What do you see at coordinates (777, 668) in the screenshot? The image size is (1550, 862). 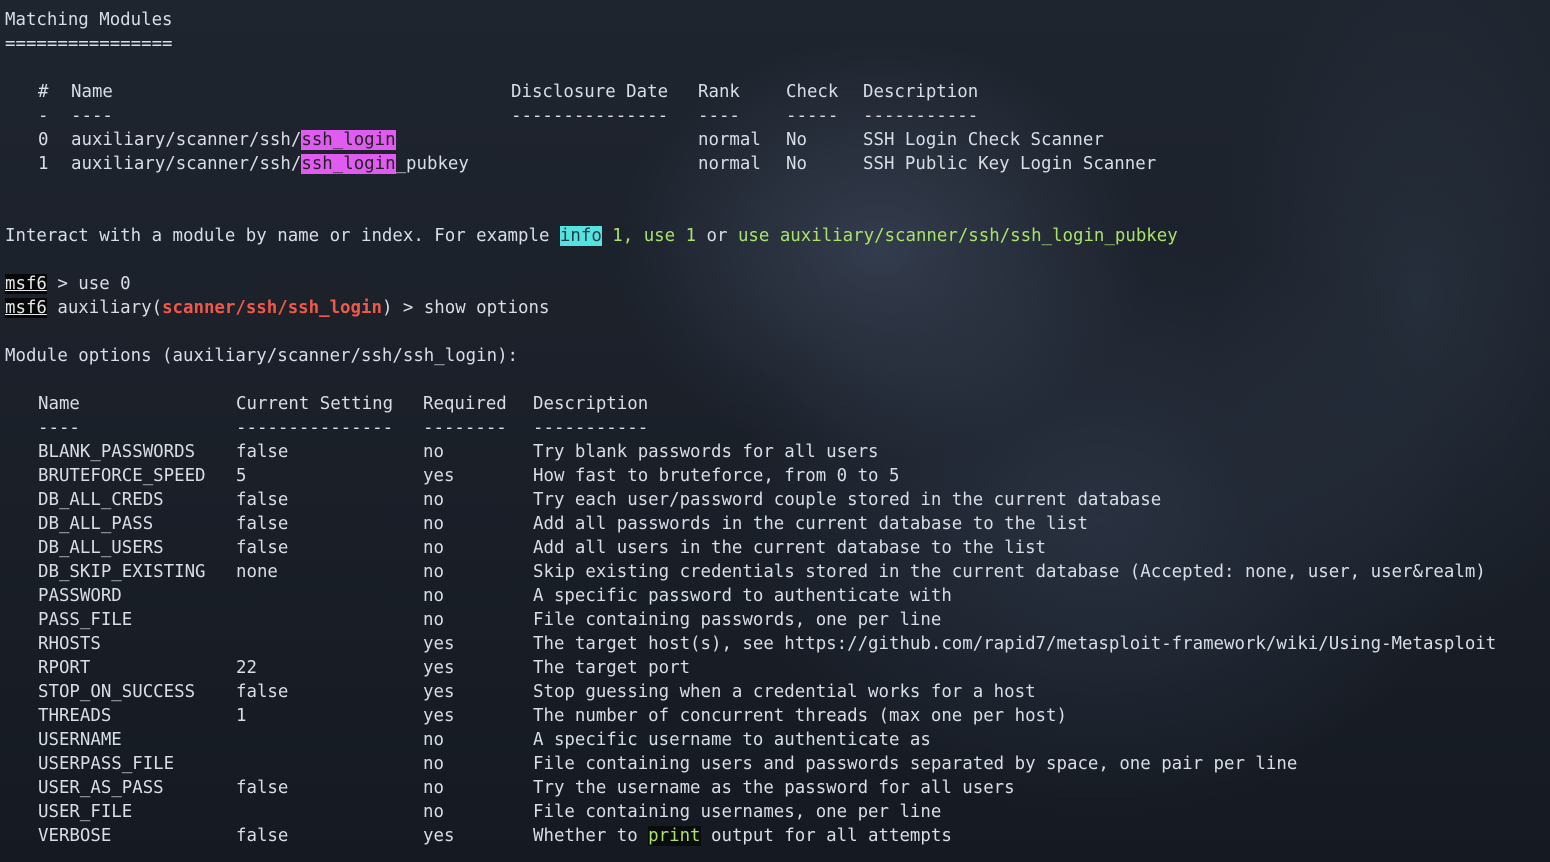 I see `option-row: RPORT 22 yes The target port` at bounding box center [777, 668].